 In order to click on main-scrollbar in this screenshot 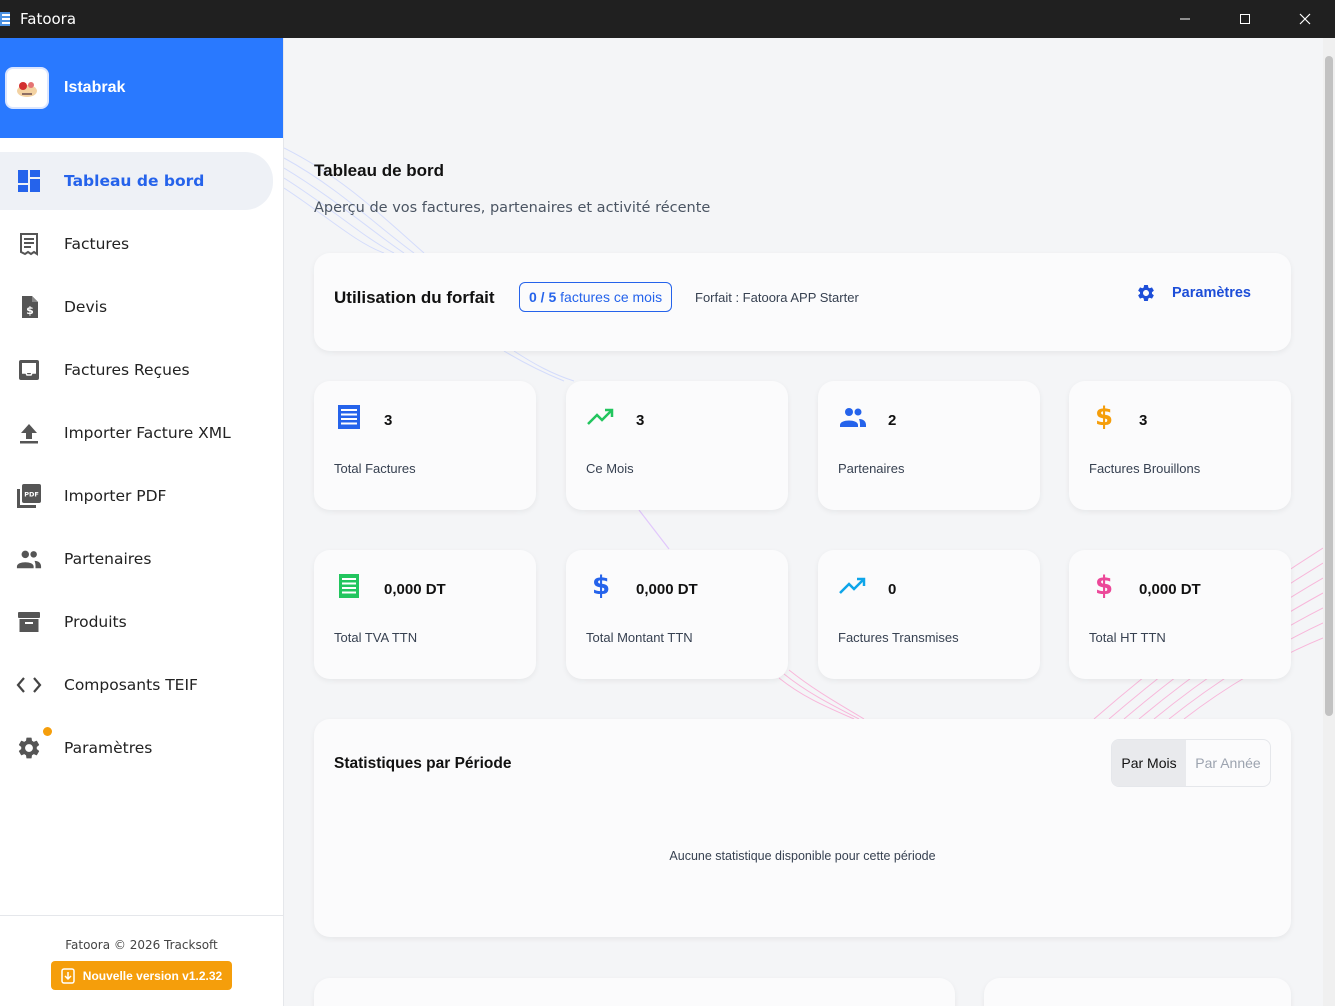, I will do `click(1329, 522)`.